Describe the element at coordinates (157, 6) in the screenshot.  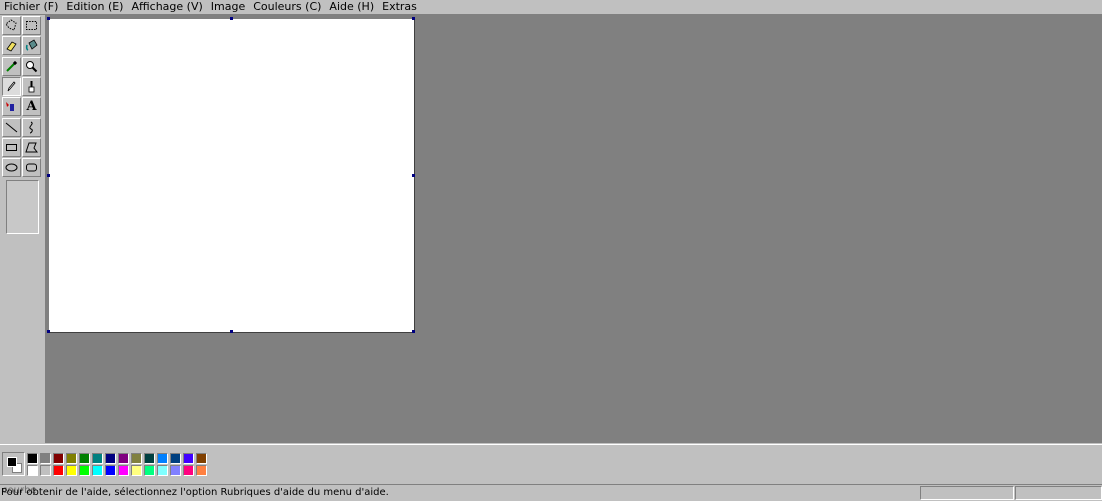
I see `menu-label: Affichage` at that location.